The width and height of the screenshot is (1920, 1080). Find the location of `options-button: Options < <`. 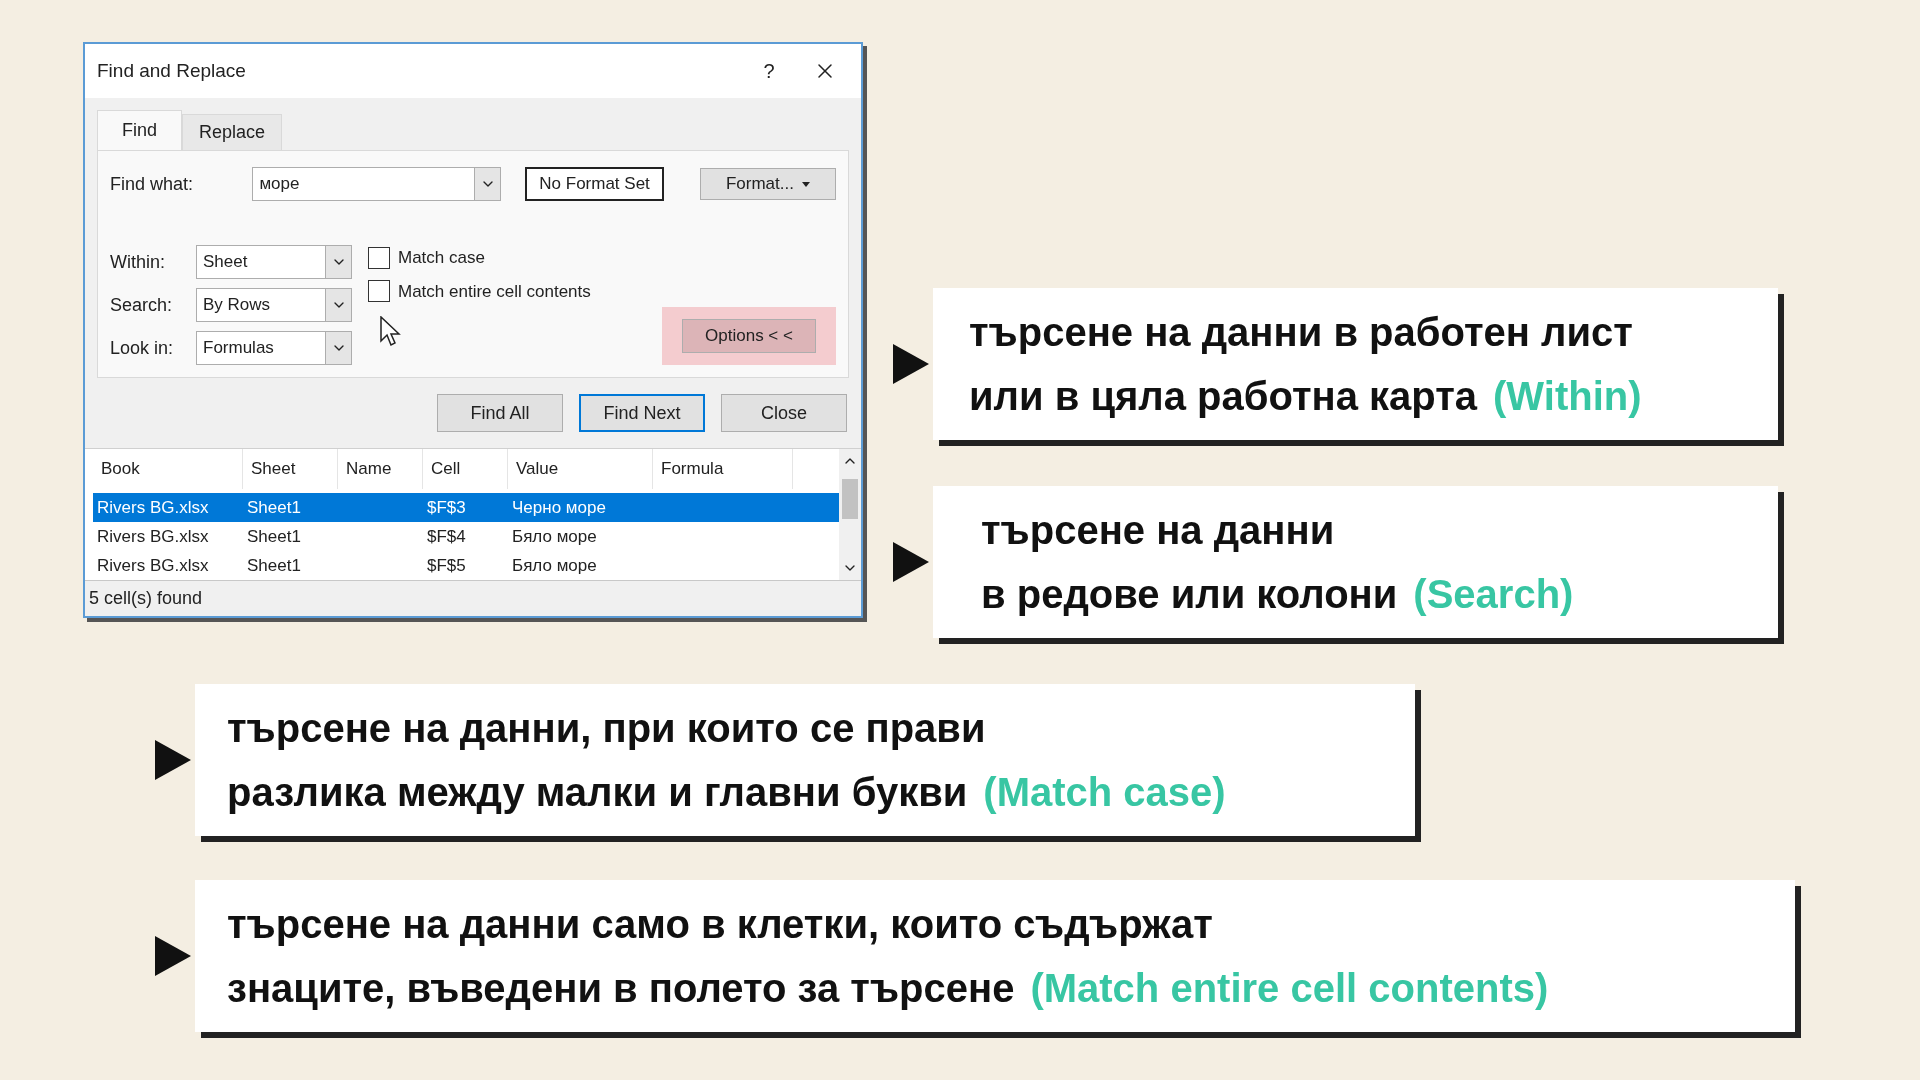

options-button: Options < < is located at coordinates (749, 336).